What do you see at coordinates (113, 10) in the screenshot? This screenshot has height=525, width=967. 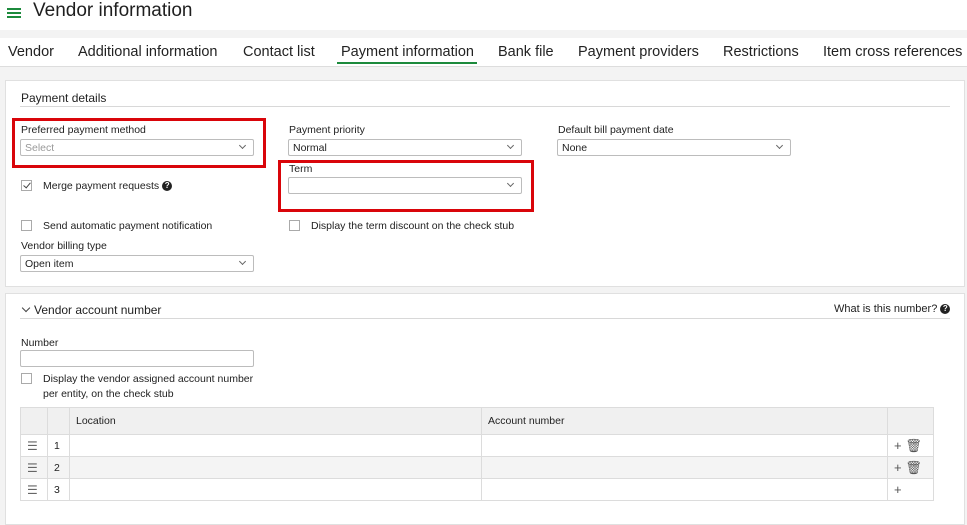 I see `page-title: Vendor information` at bounding box center [113, 10].